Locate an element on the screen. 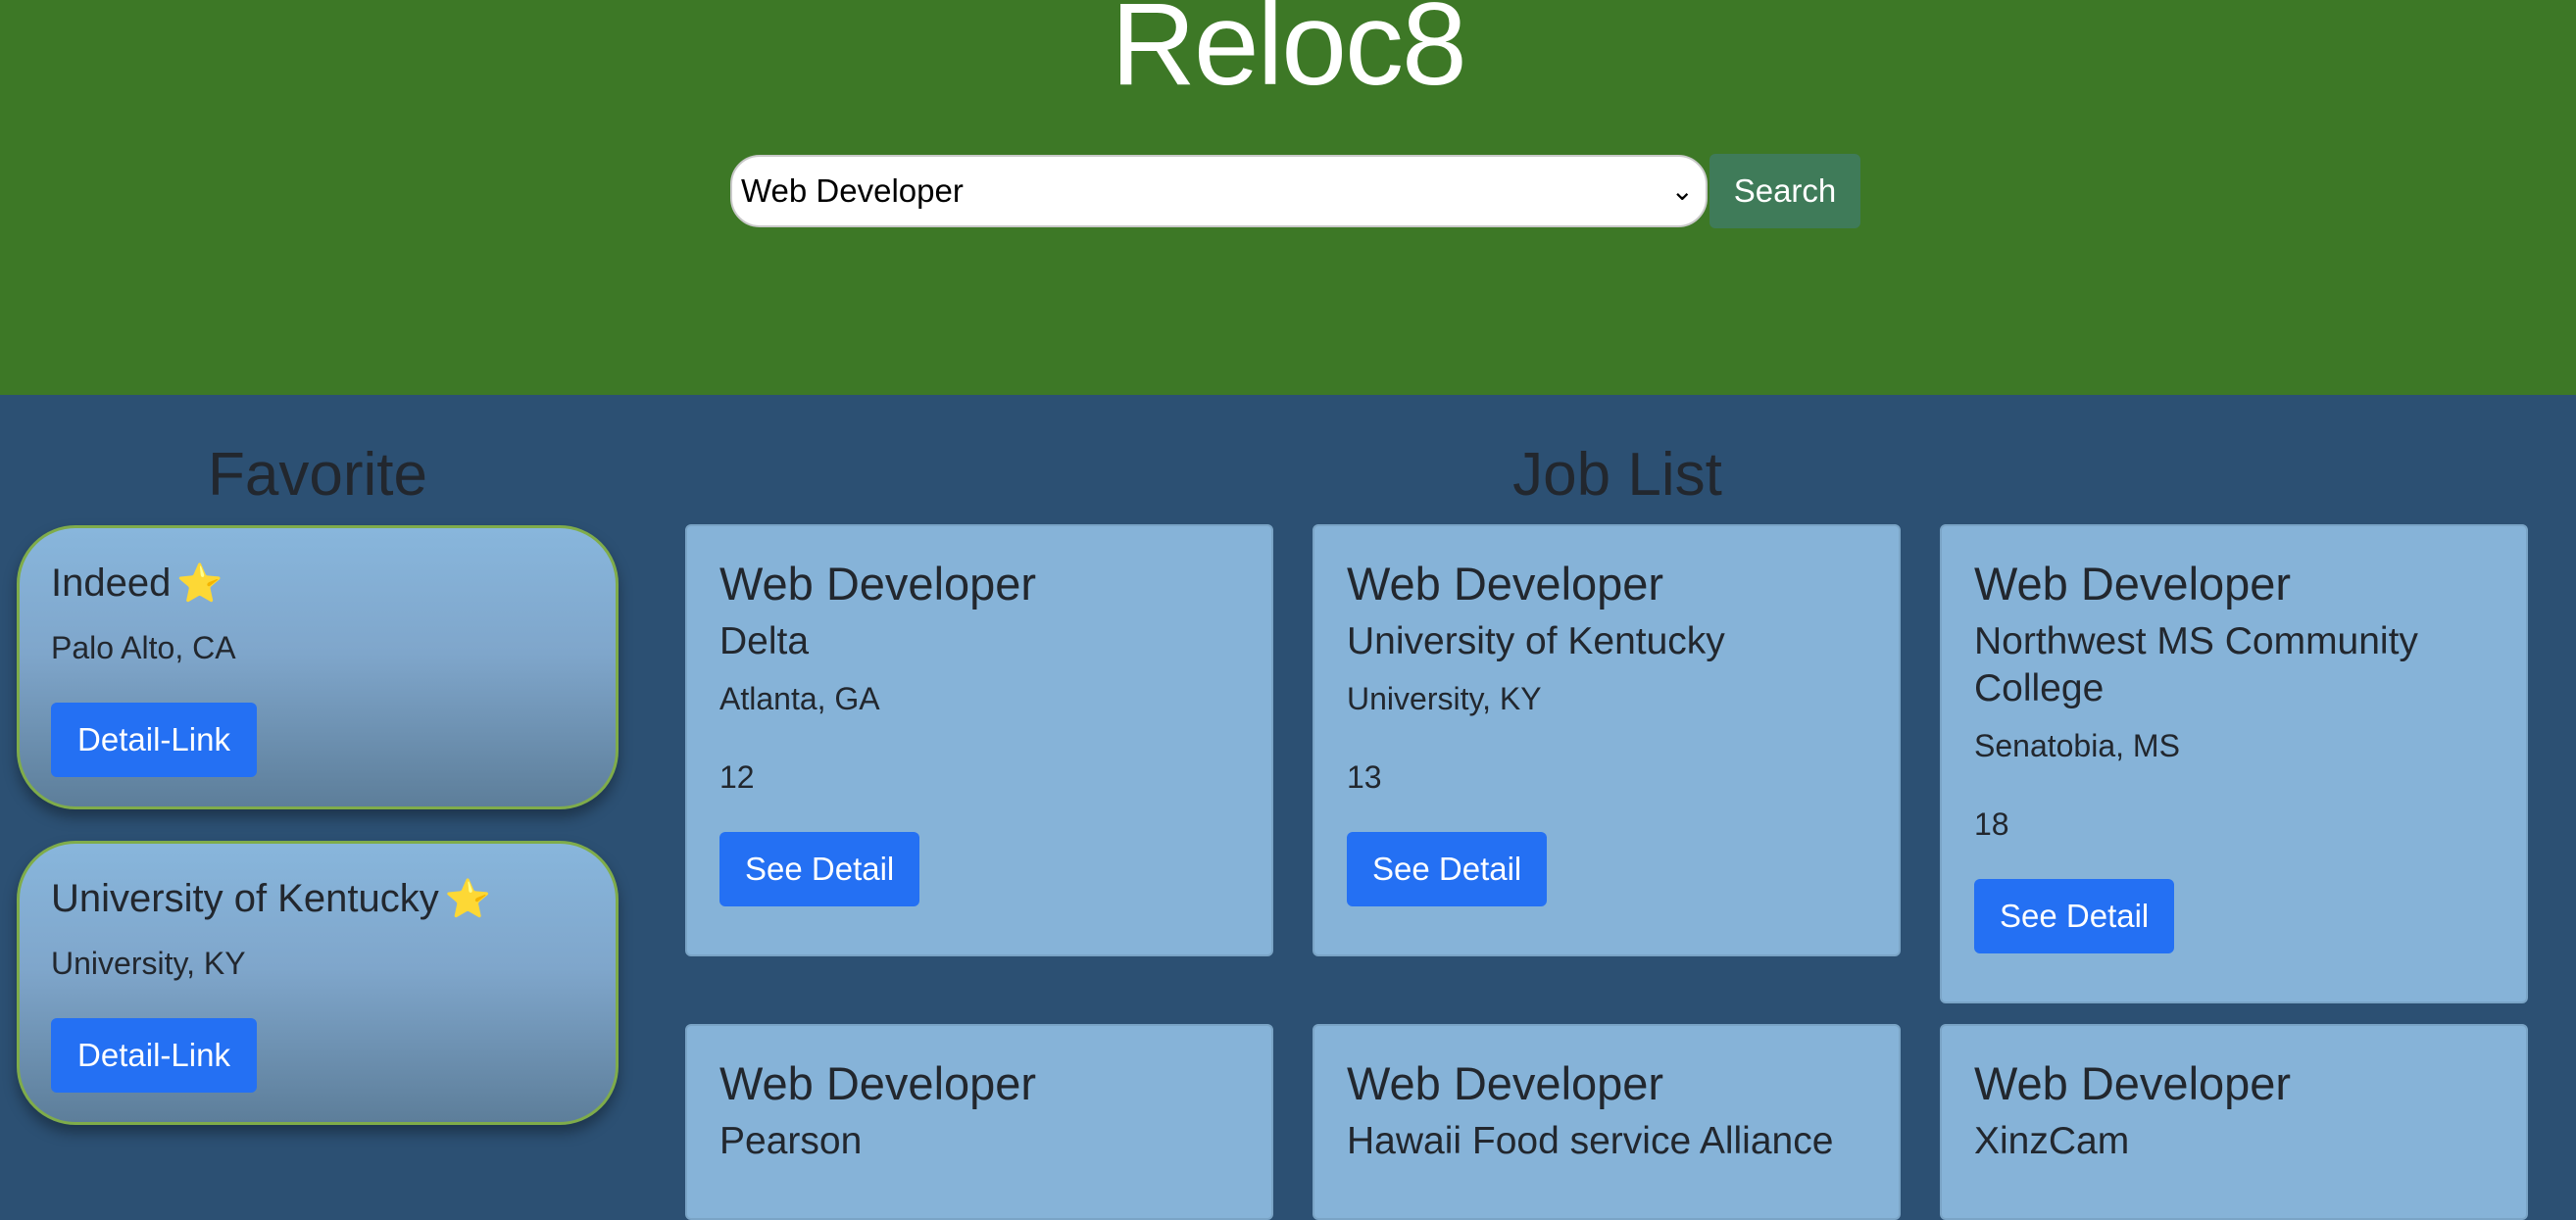 The width and height of the screenshot is (2576, 1220). search-button: Search is located at coordinates (1784, 191).